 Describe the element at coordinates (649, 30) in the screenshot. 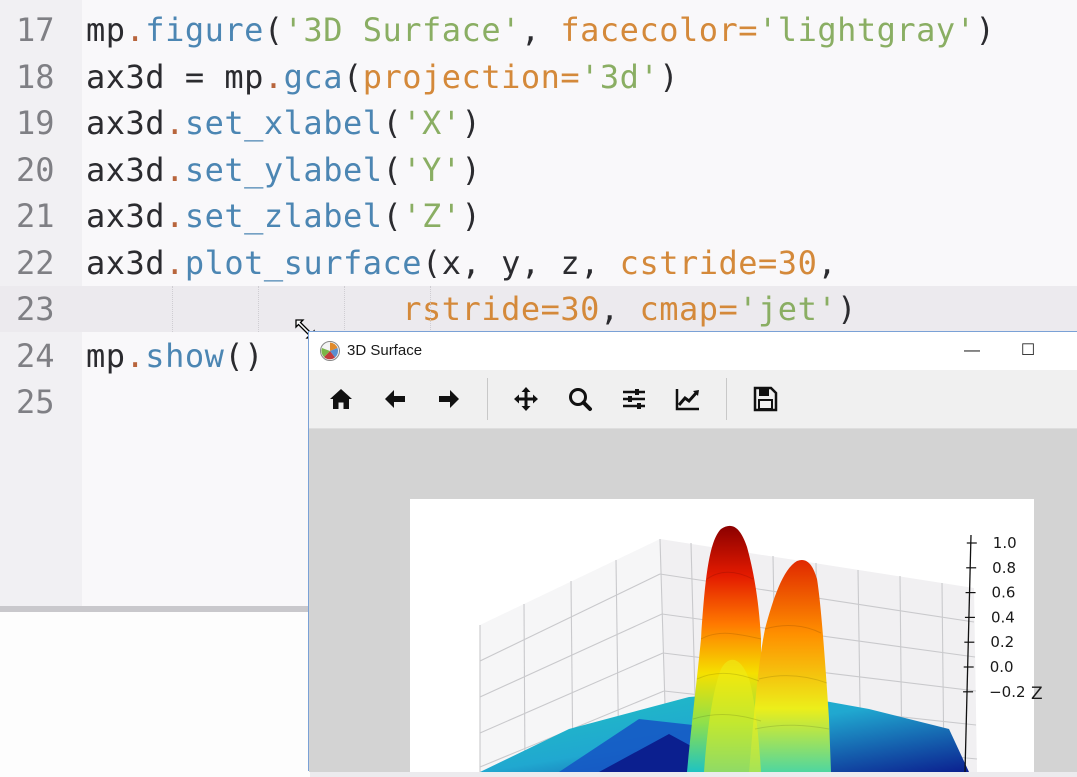

I see `code-token: facecolor` at that location.